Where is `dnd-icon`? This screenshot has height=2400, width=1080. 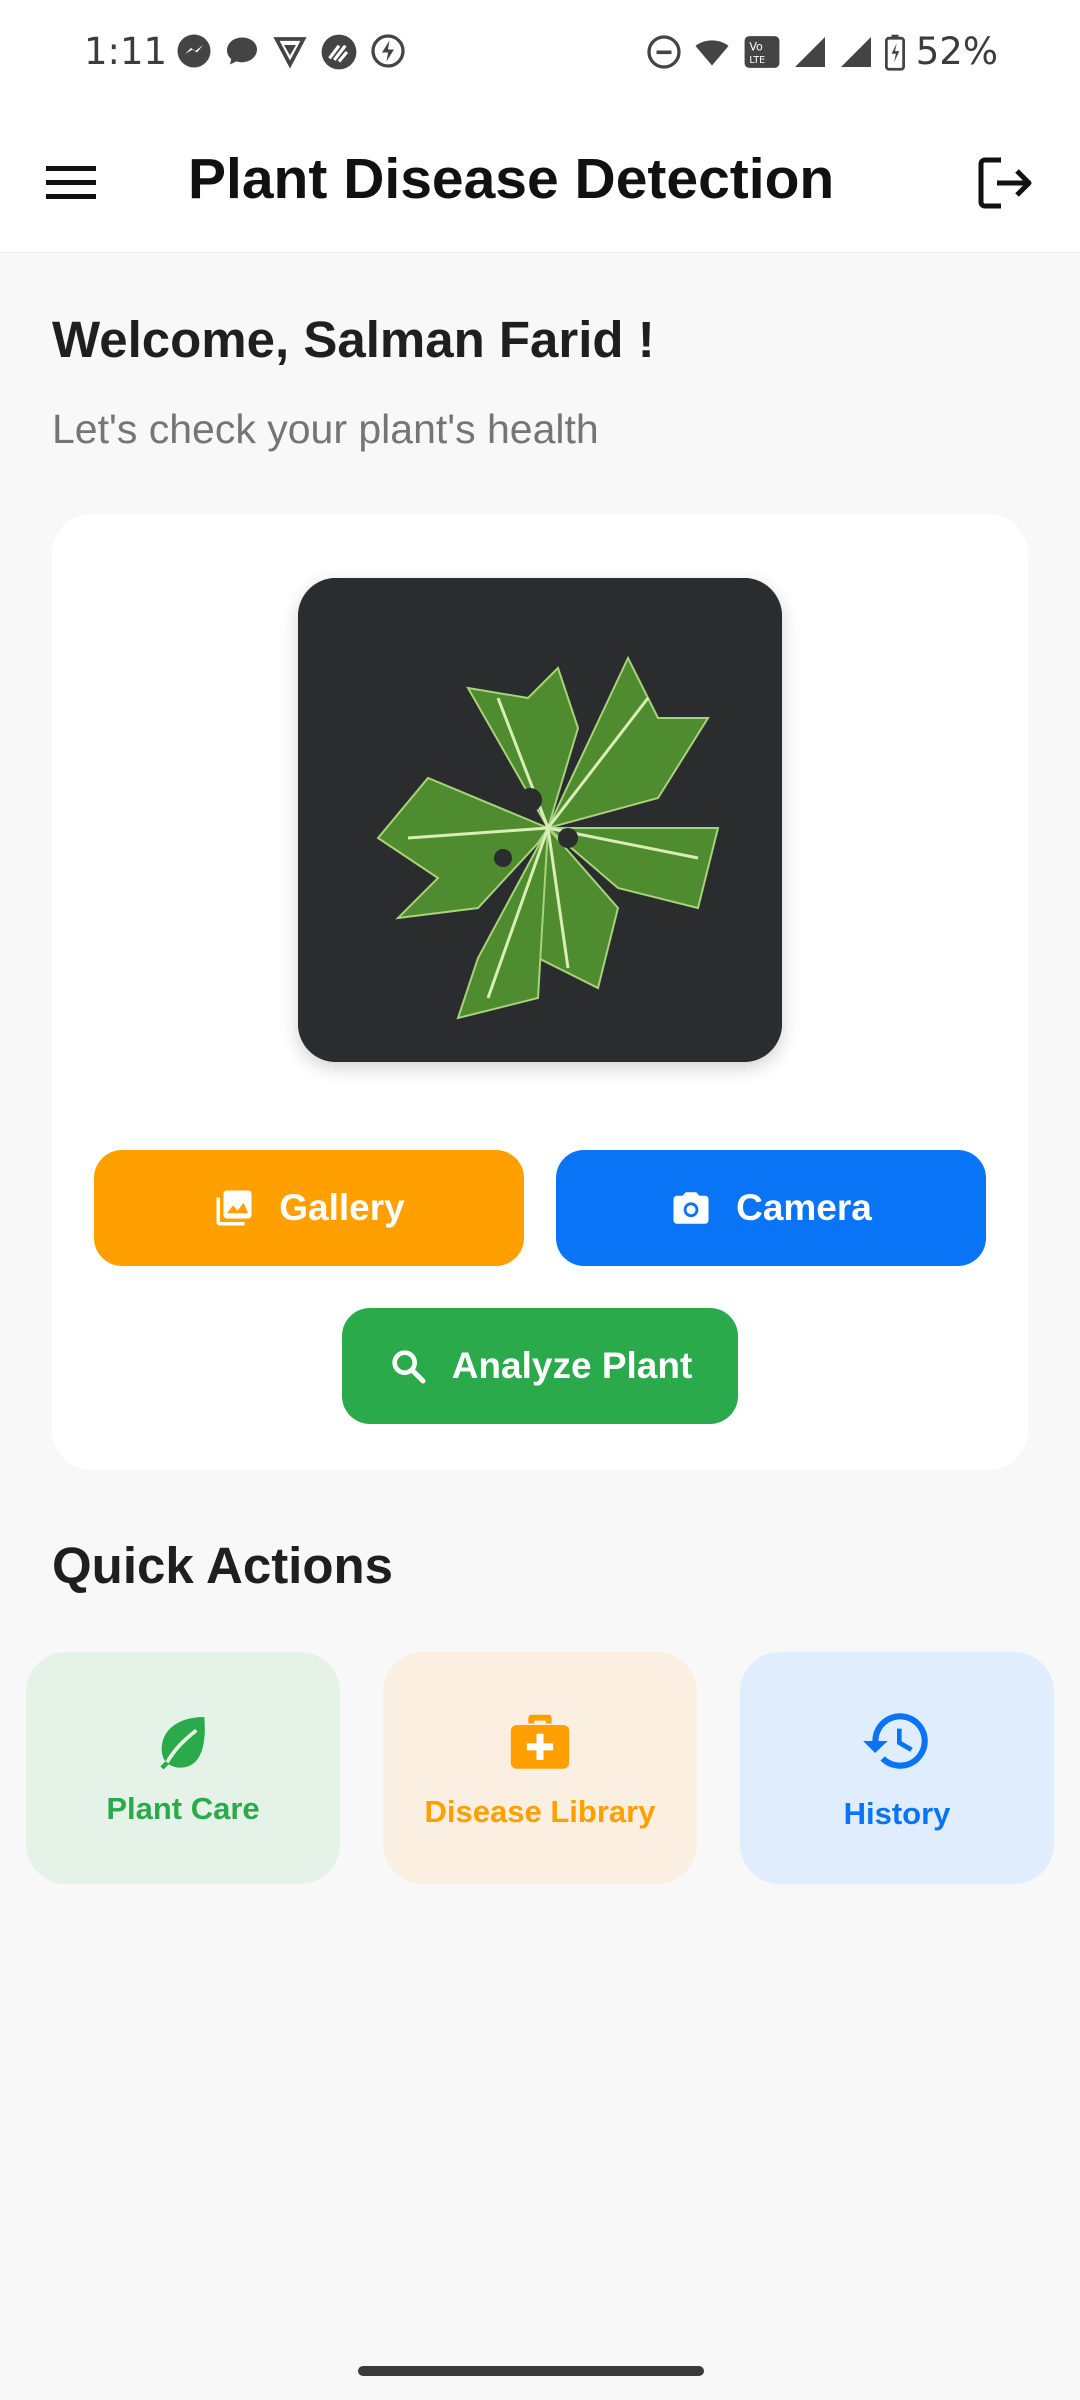
dnd-icon is located at coordinates (664, 51).